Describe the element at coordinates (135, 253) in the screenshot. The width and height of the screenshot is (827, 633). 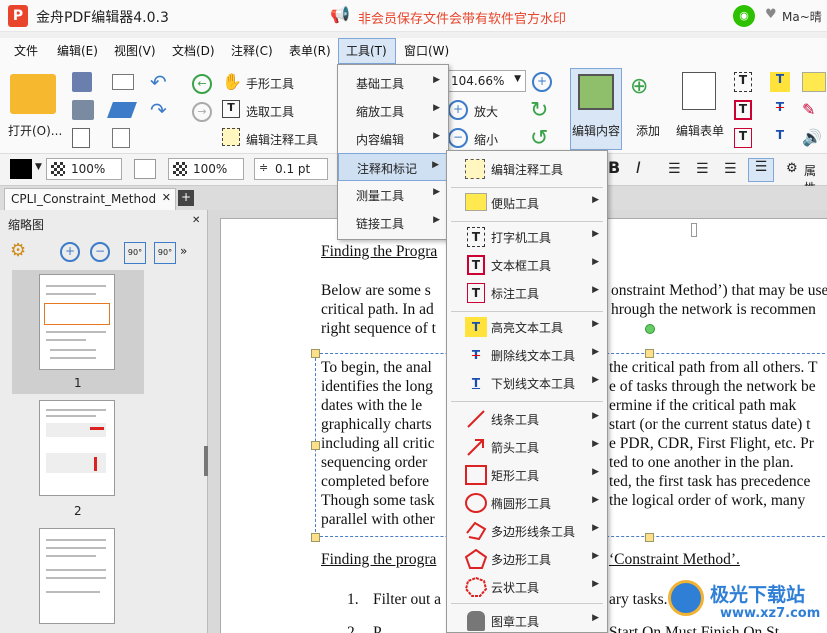
I see `rotate-left-icon: 90°` at that location.